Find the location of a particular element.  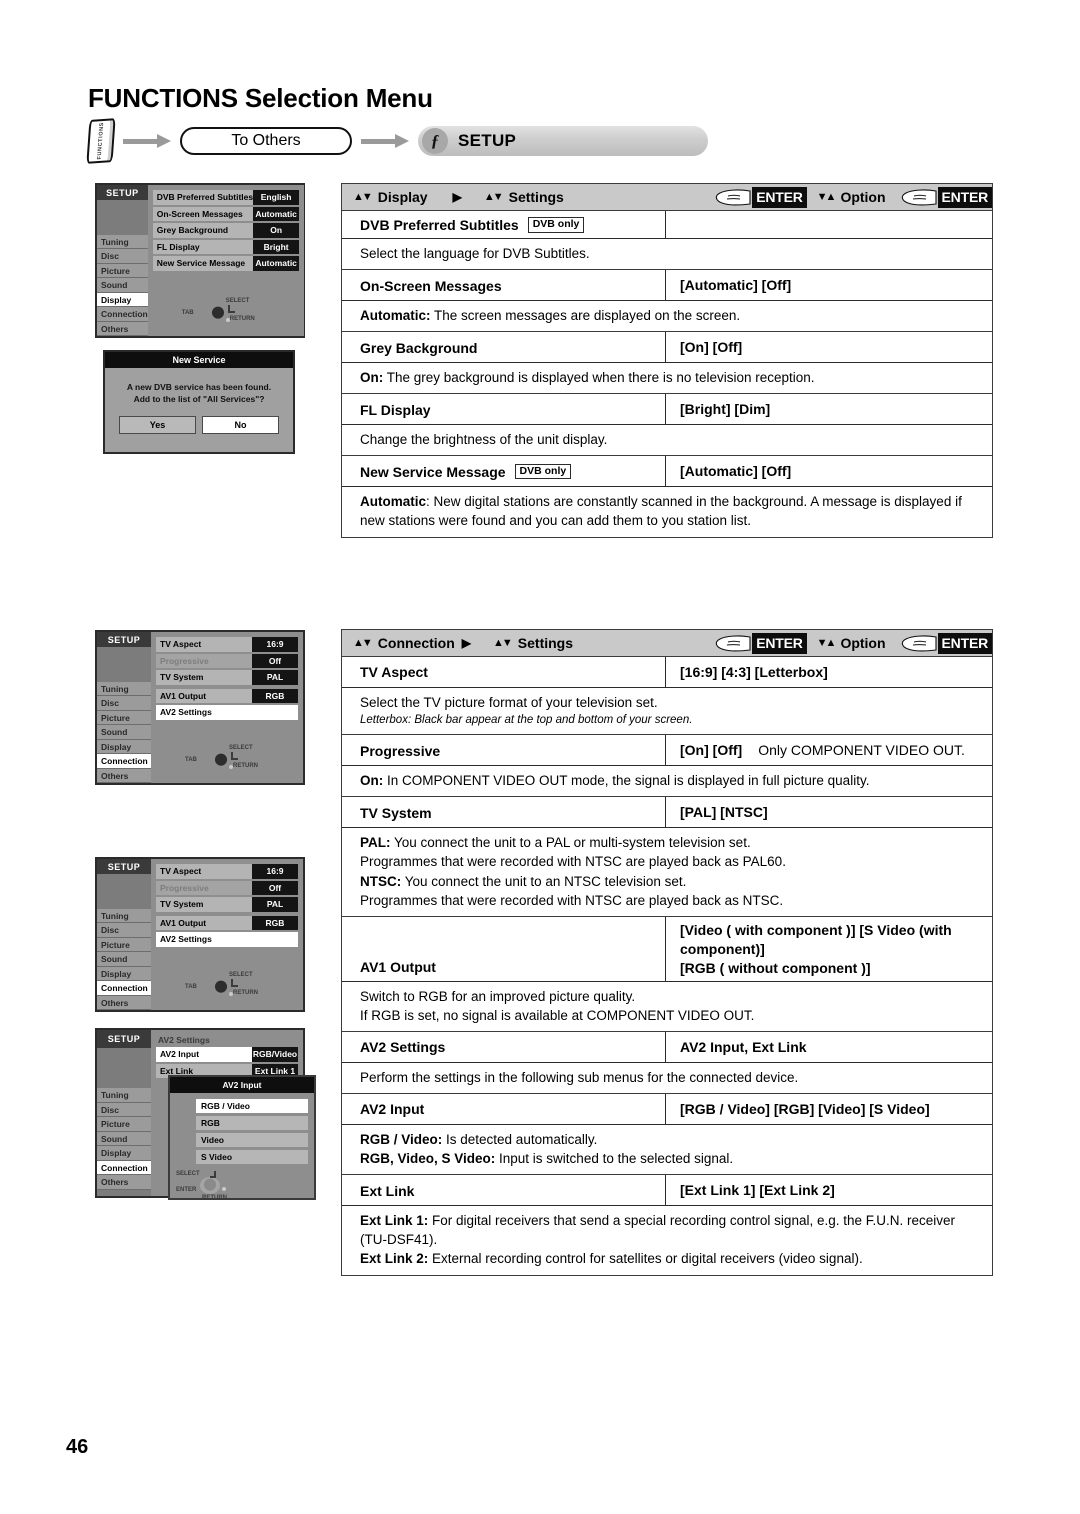

yes-button: Yes is located at coordinates (157, 424).